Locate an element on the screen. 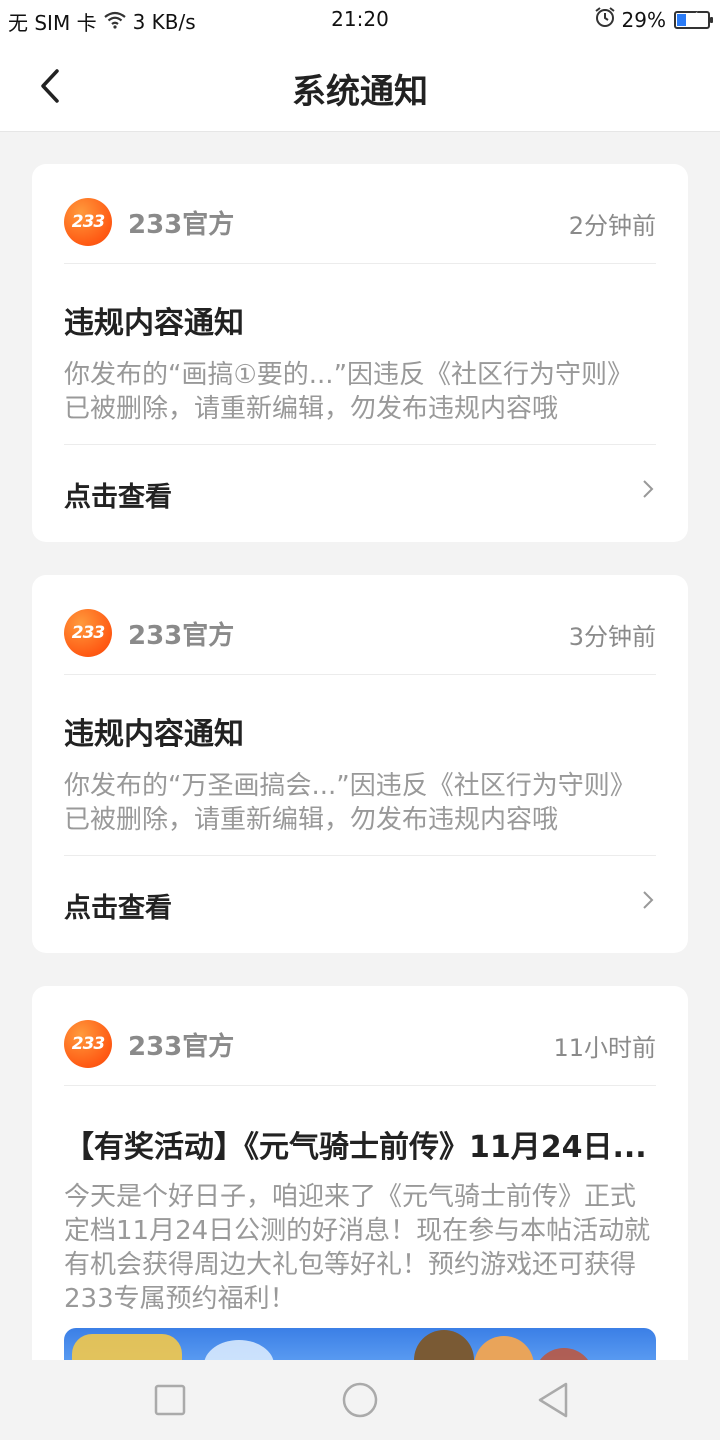 The width and height of the screenshot is (720, 1440). card-header: 233 233官方 2分钟前 is located at coordinates (360, 229).